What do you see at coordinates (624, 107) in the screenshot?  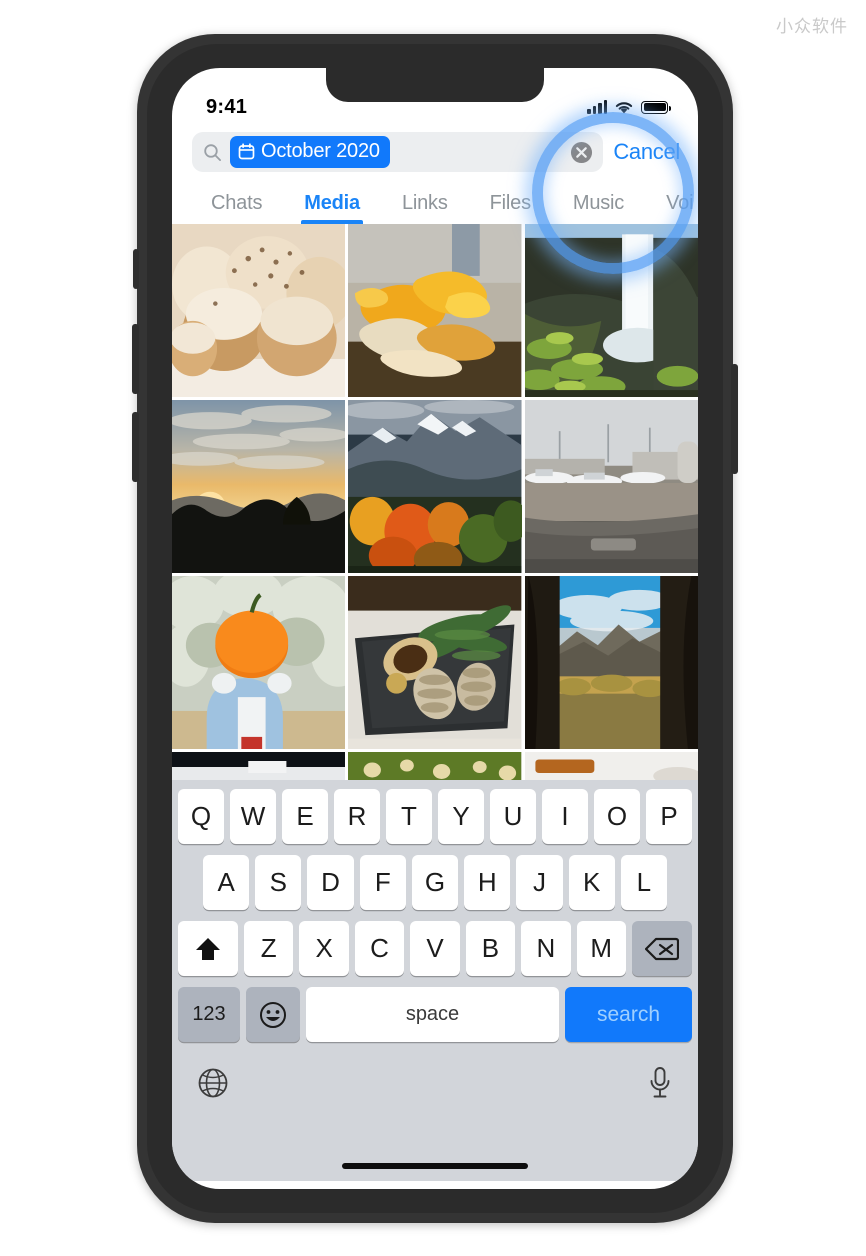 I see `wifi-icon` at bounding box center [624, 107].